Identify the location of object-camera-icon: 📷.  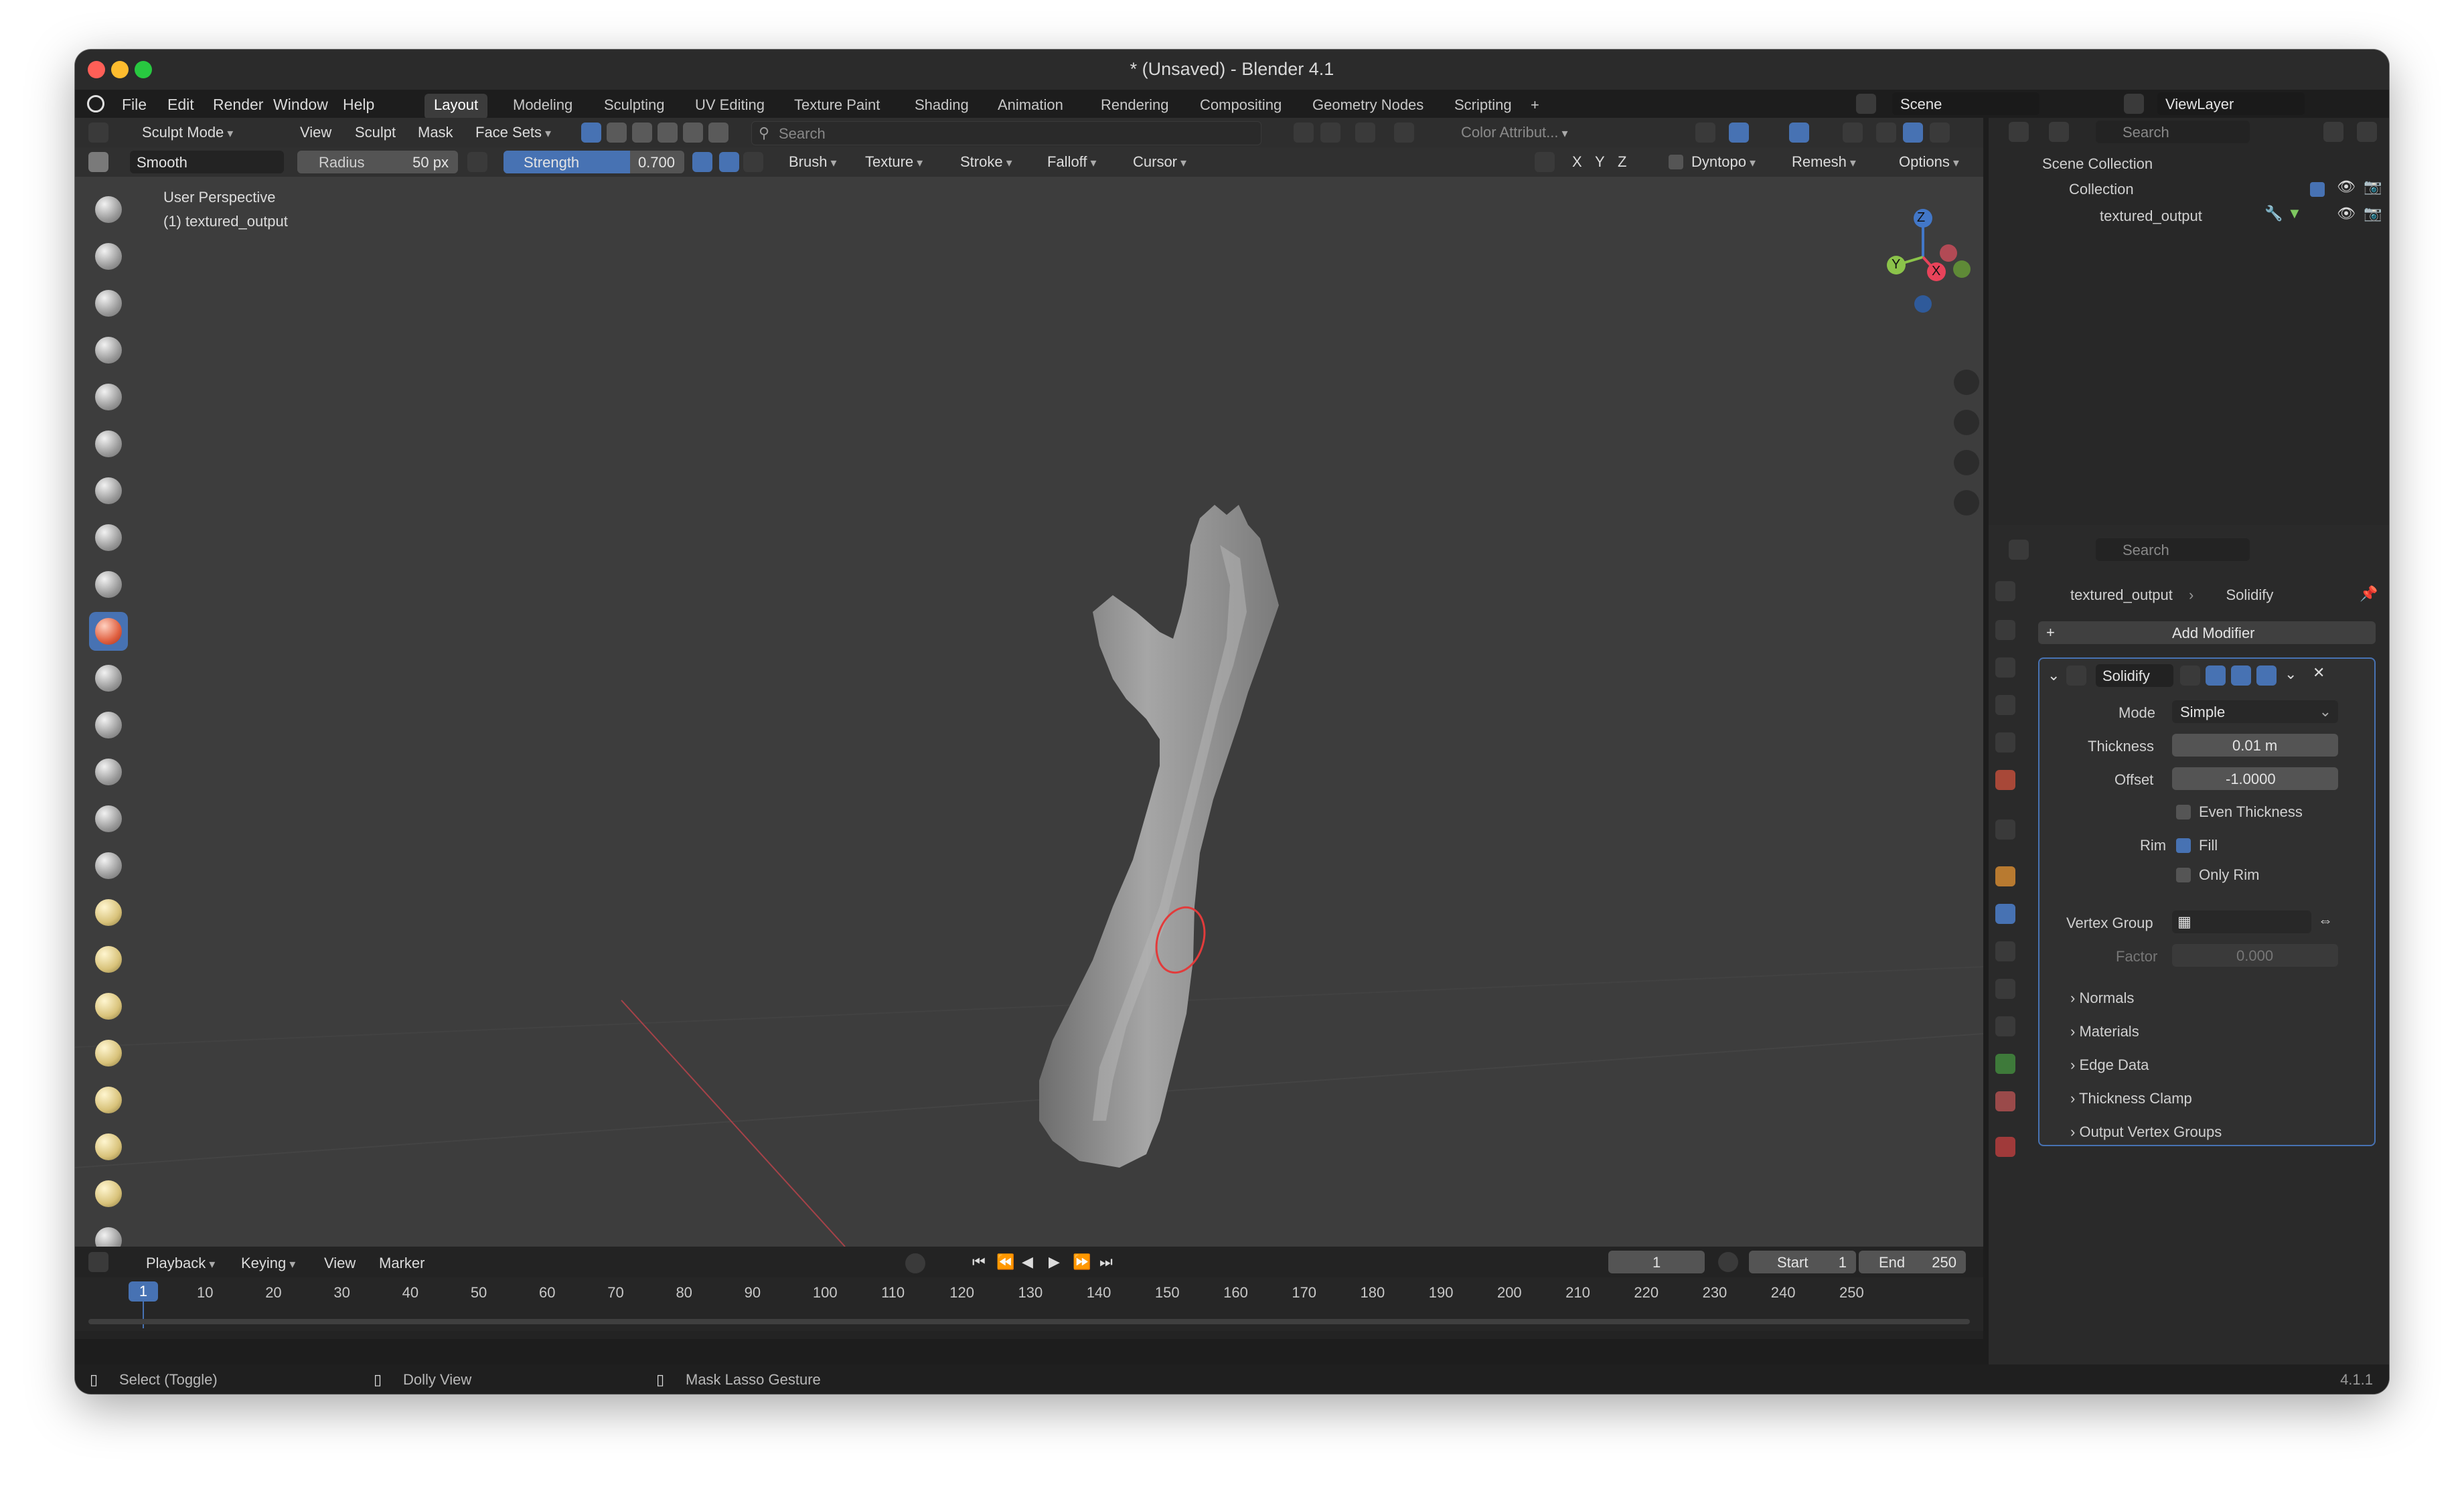
(2373, 213).